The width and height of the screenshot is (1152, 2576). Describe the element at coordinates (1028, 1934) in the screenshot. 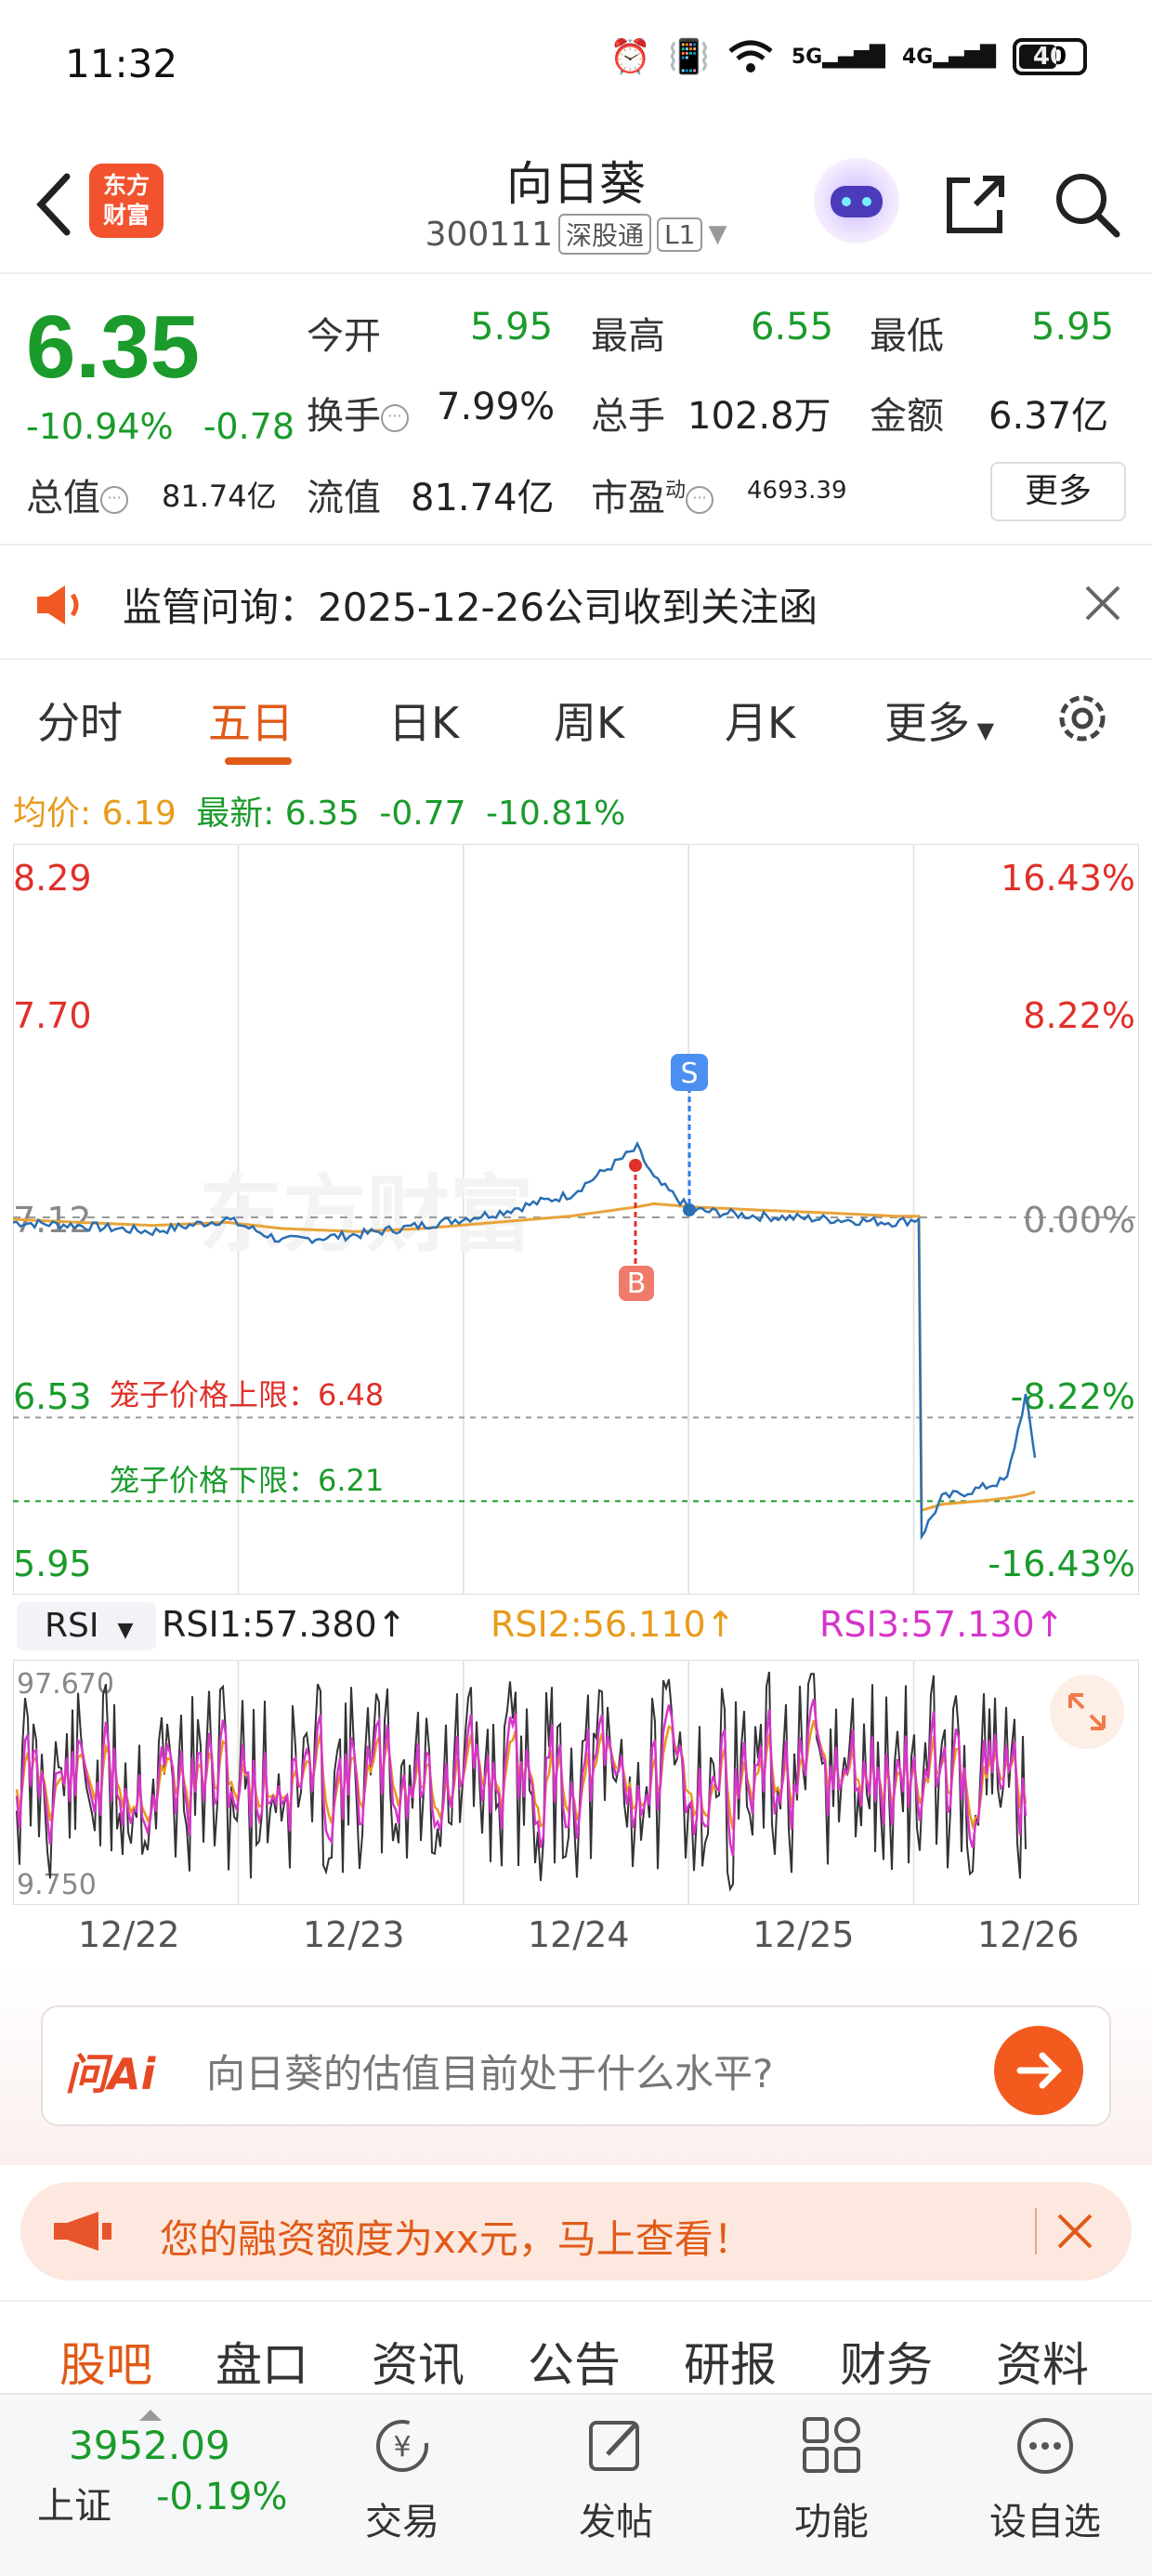

I see `date-label: 12/26` at that location.